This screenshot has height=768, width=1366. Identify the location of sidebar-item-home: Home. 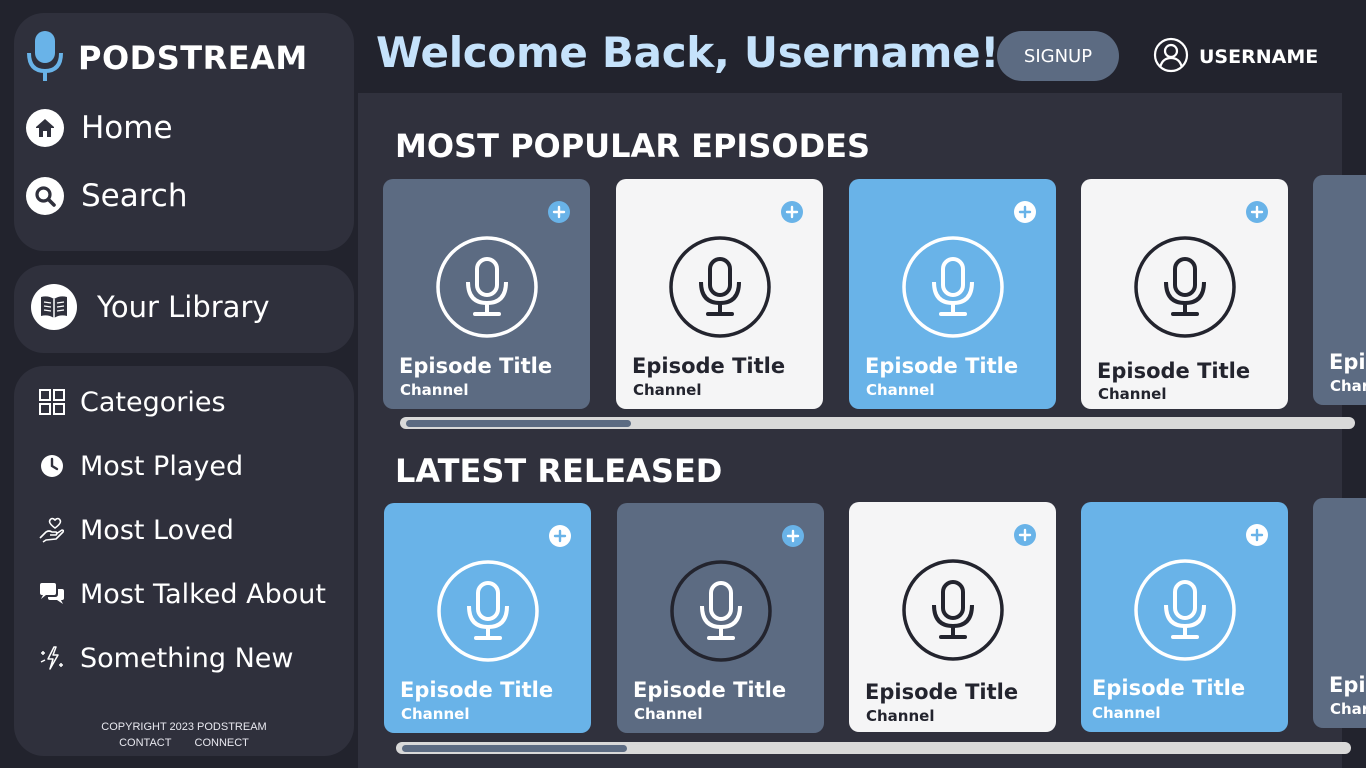
(99, 128).